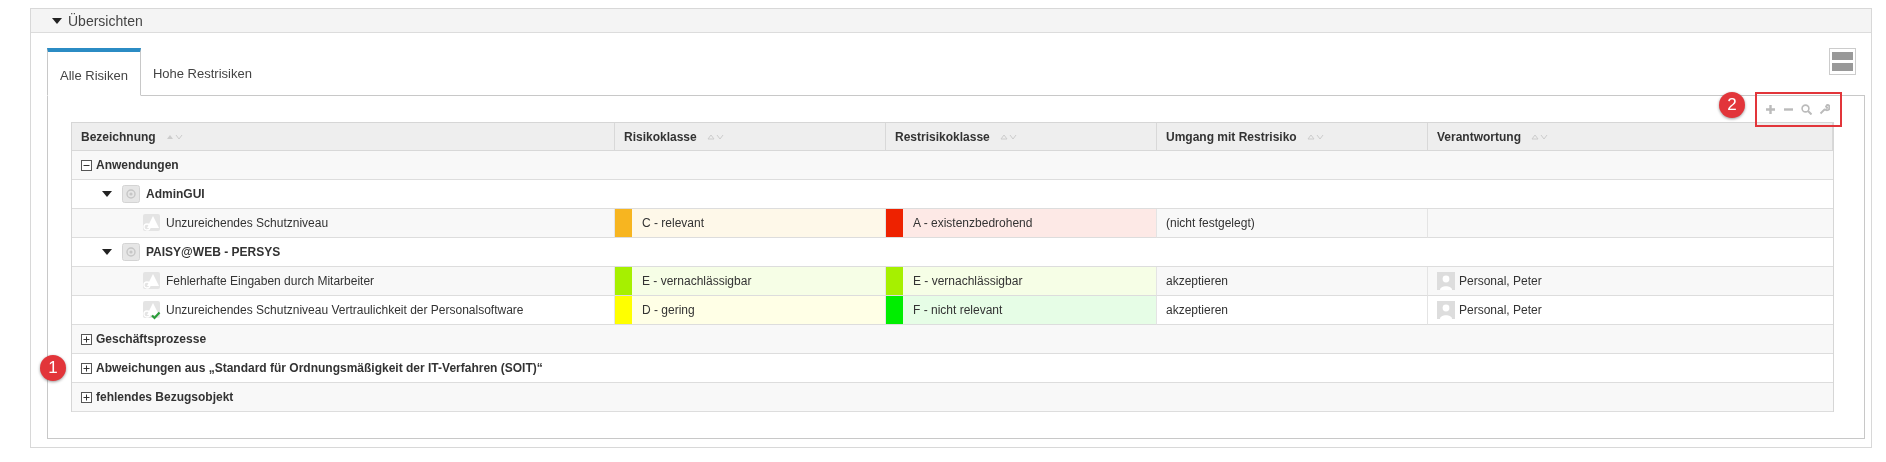 The image size is (1886, 462). What do you see at coordinates (1630, 137) in the screenshot?
I see `column-header: Verantwortung` at bounding box center [1630, 137].